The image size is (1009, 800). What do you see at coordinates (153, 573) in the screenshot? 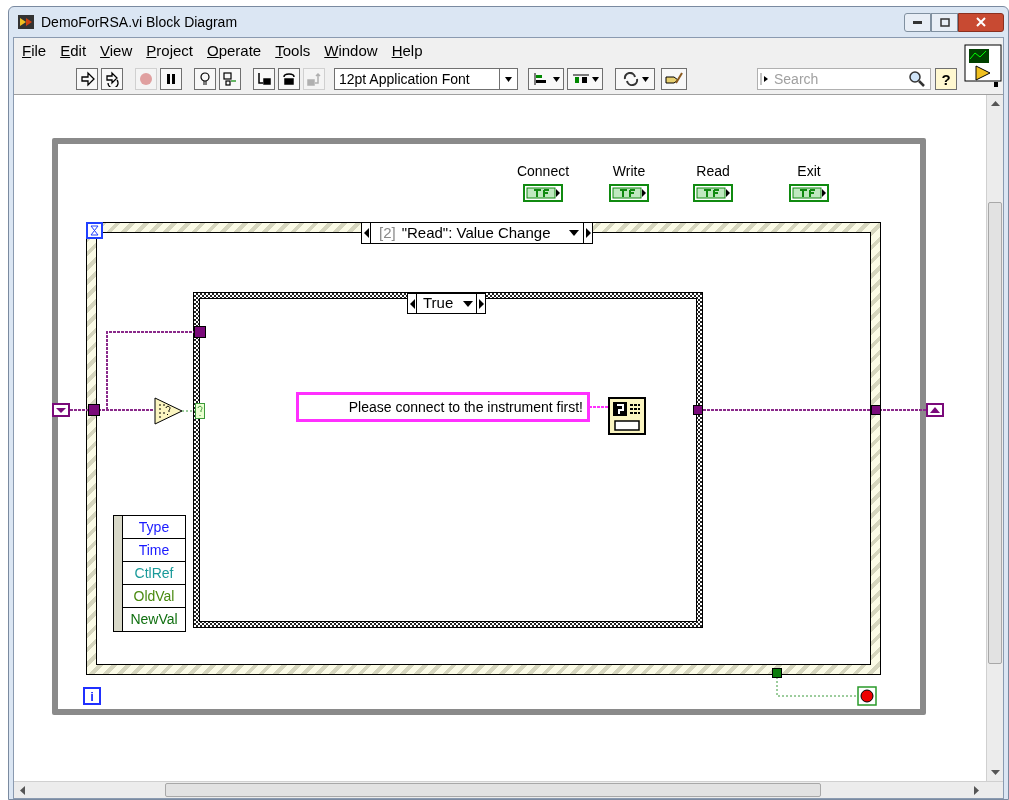
I see `event-data-field: CtlRef` at bounding box center [153, 573].